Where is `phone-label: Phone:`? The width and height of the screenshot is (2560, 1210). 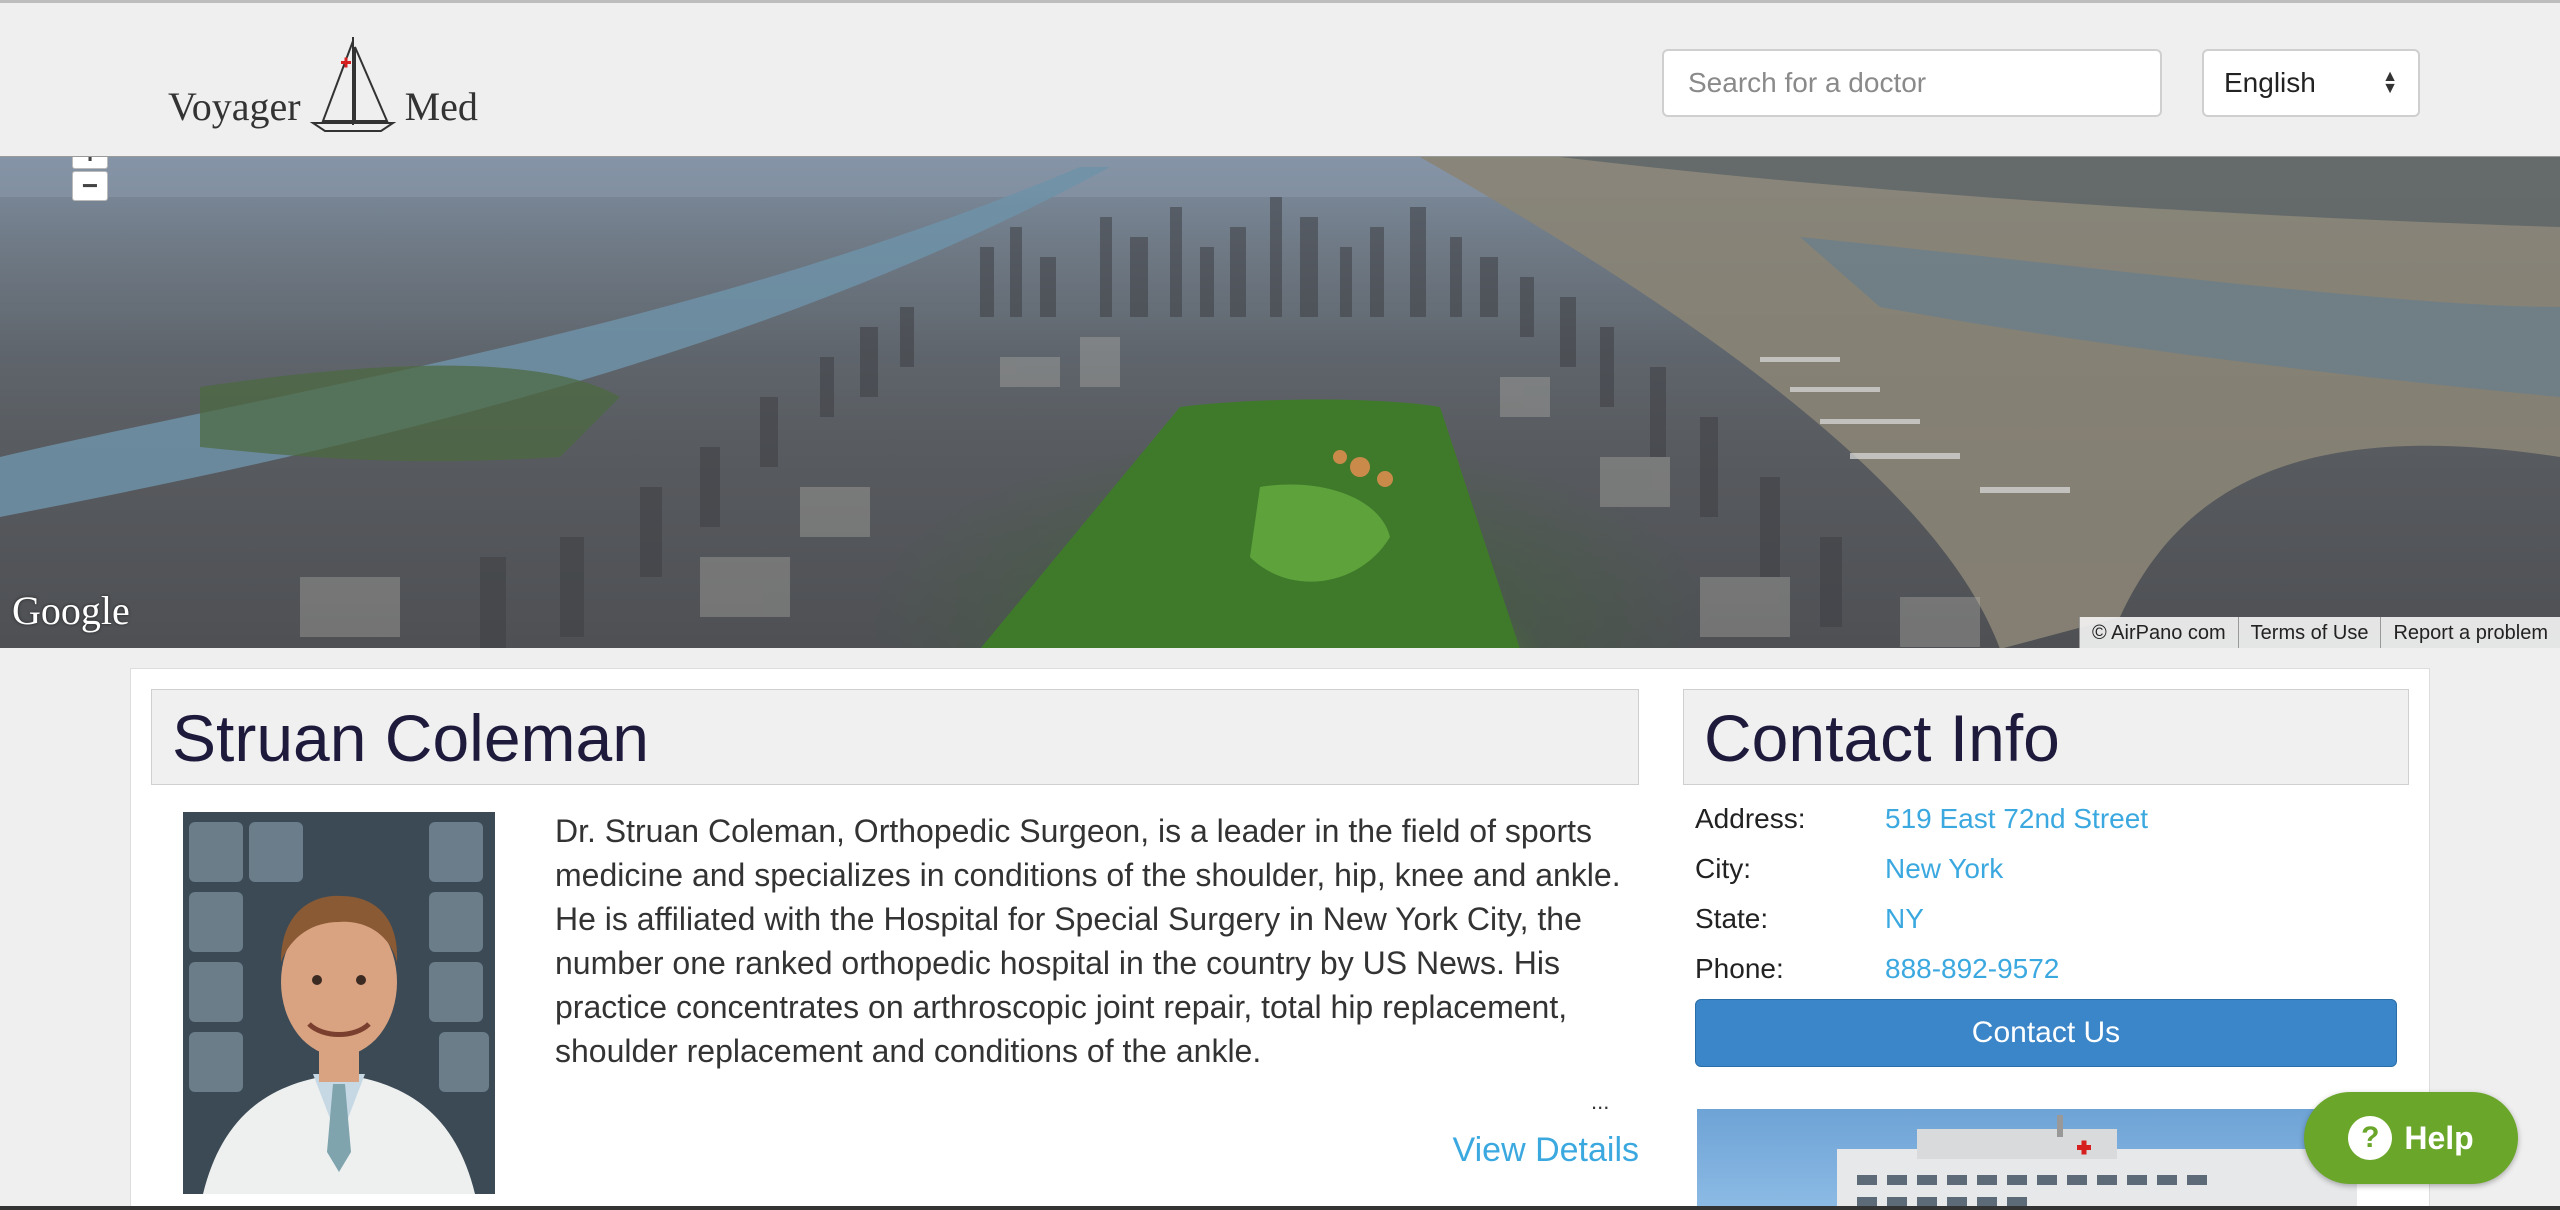 phone-label: Phone: is located at coordinates (1739, 968).